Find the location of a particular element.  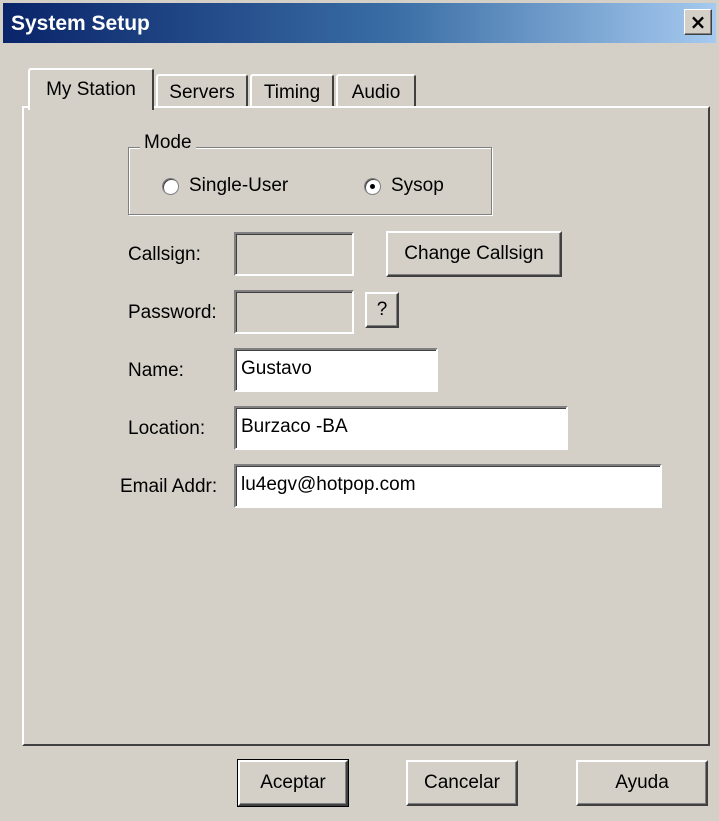

radio-sysop: Sysop is located at coordinates (404, 186).